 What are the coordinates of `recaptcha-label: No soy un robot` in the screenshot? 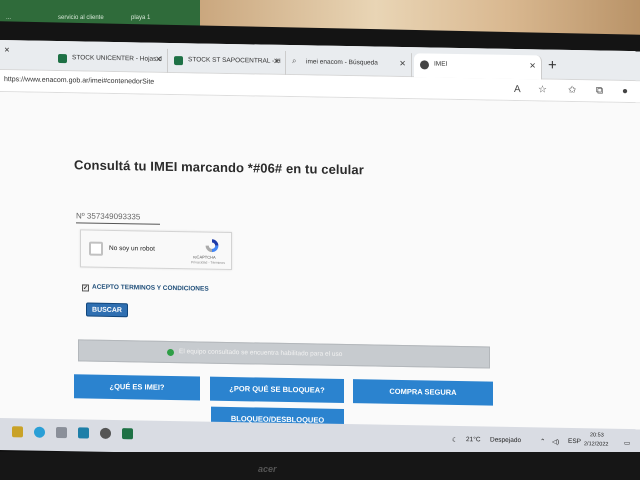 It's located at (132, 248).